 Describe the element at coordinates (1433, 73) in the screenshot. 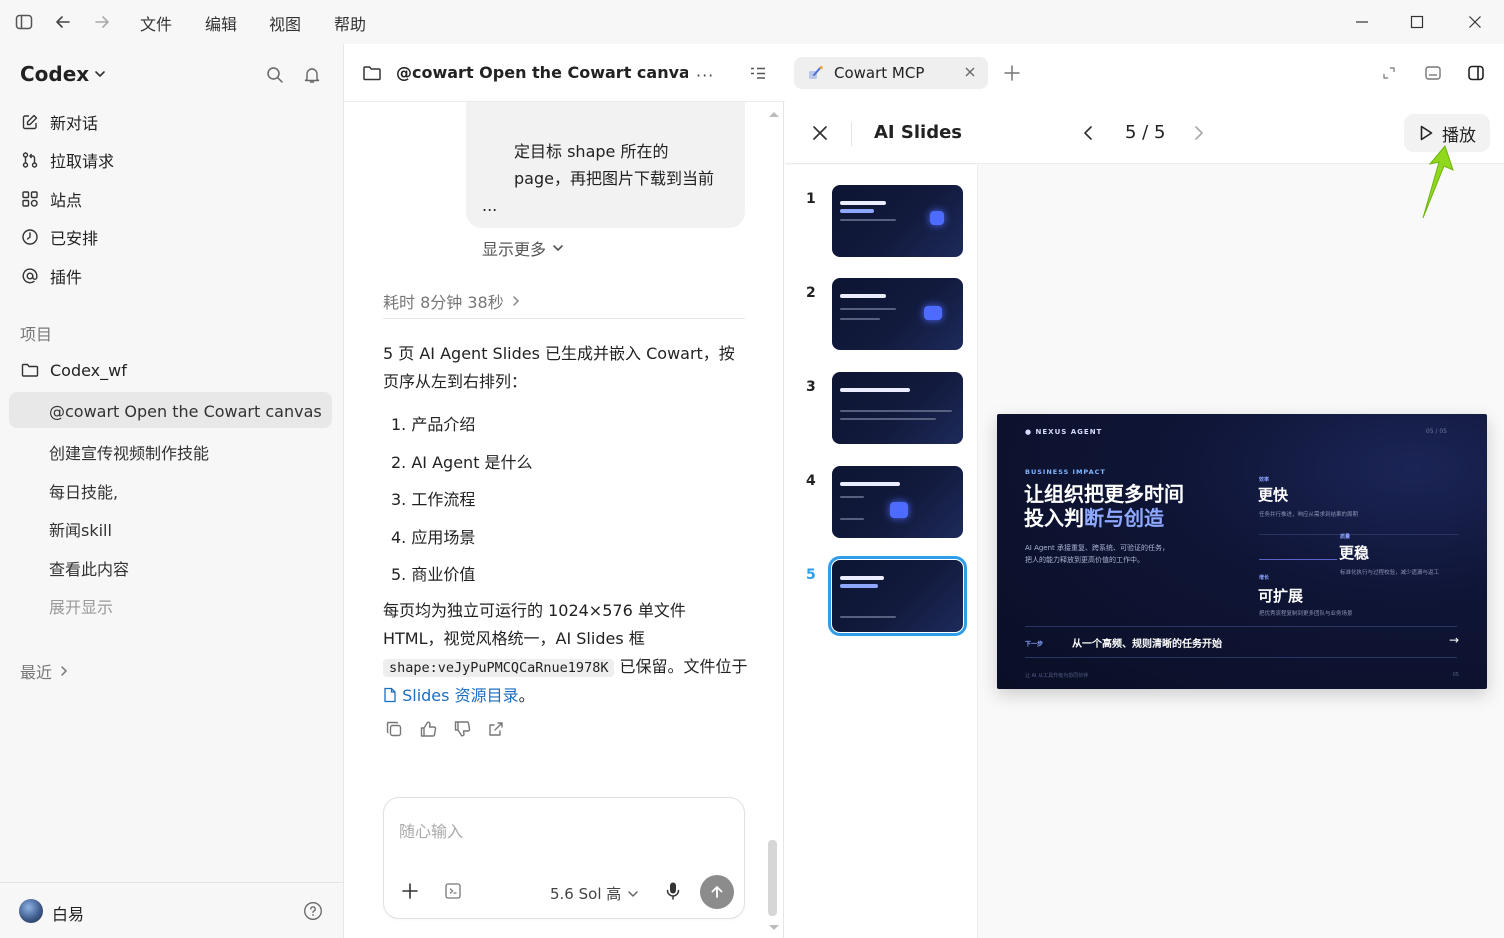

I see `bottom-panel-icon` at that location.